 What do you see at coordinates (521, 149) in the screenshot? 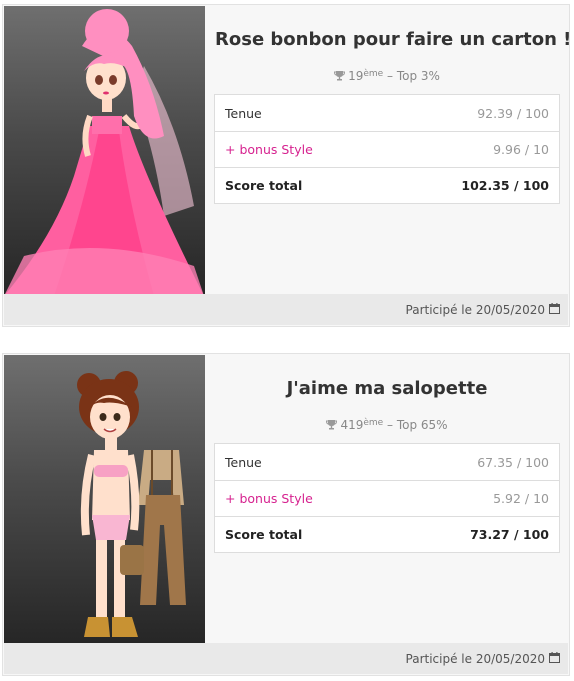
I see `score-value: 9.96 / 10` at bounding box center [521, 149].